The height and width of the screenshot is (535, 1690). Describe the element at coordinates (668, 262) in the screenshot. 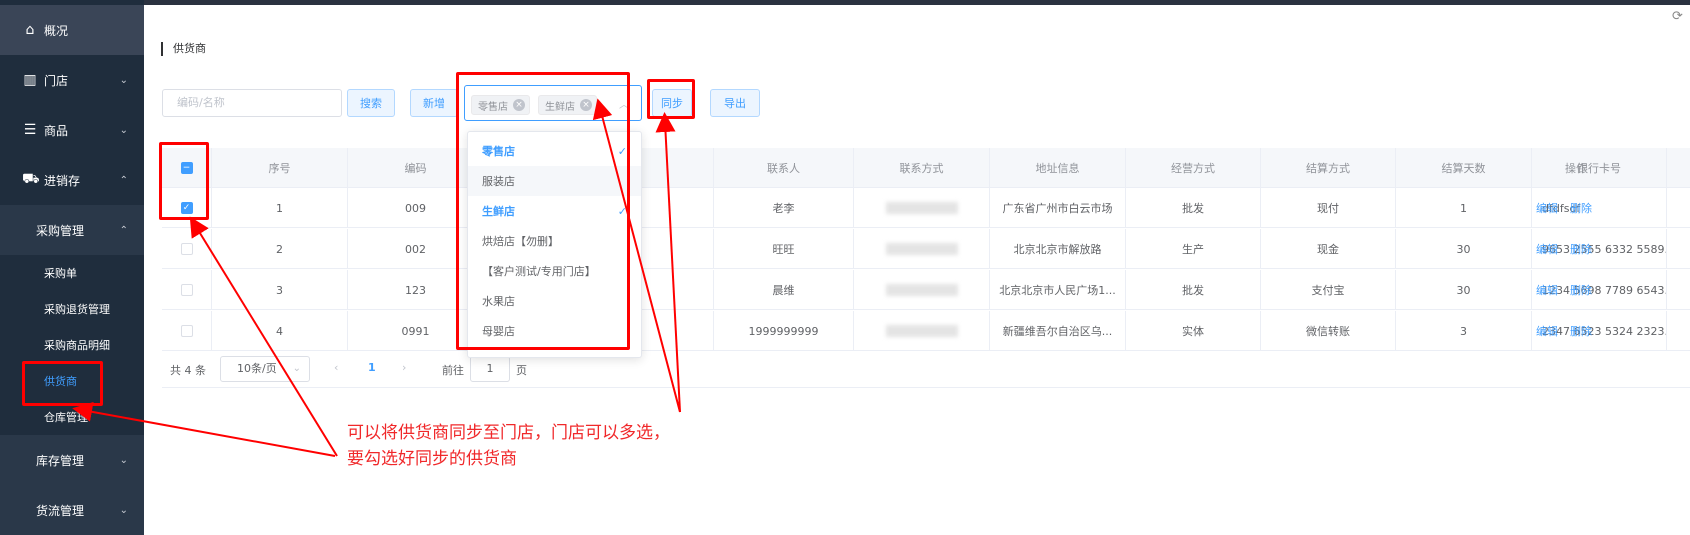

I see `arrow-to-sync` at that location.